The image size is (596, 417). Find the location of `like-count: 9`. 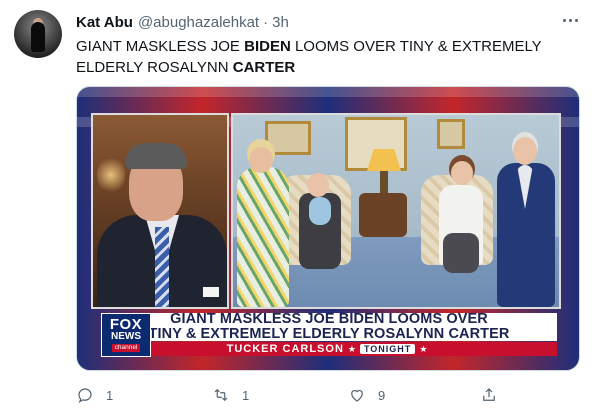

like-count: 9 is located at coordinates (382, 395).